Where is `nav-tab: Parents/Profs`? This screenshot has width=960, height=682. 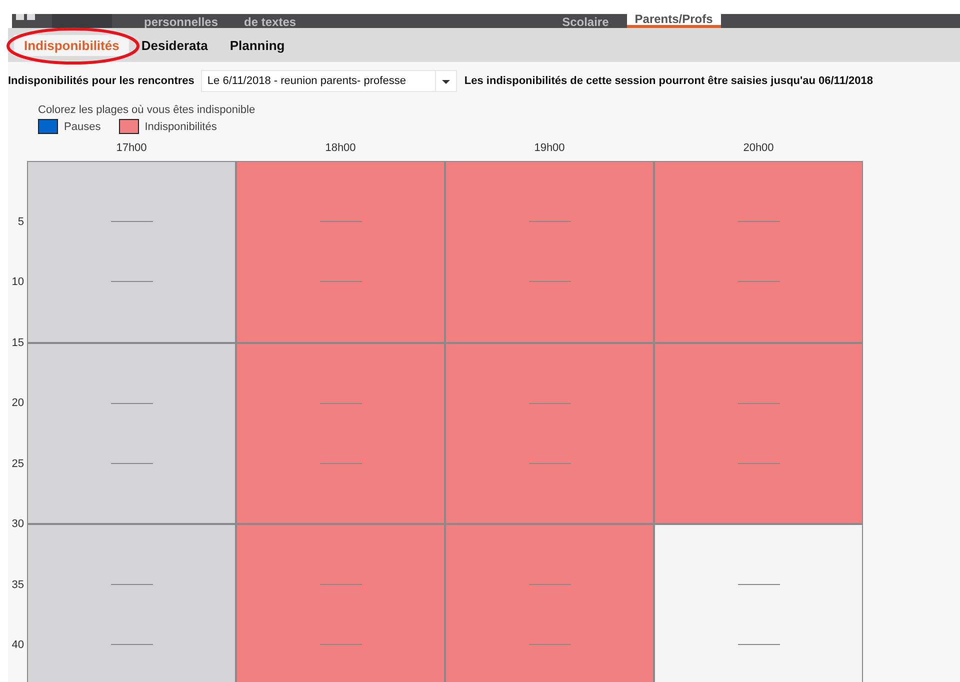 nav-tab: Parents/Profs is located at coordinates (673, 21).